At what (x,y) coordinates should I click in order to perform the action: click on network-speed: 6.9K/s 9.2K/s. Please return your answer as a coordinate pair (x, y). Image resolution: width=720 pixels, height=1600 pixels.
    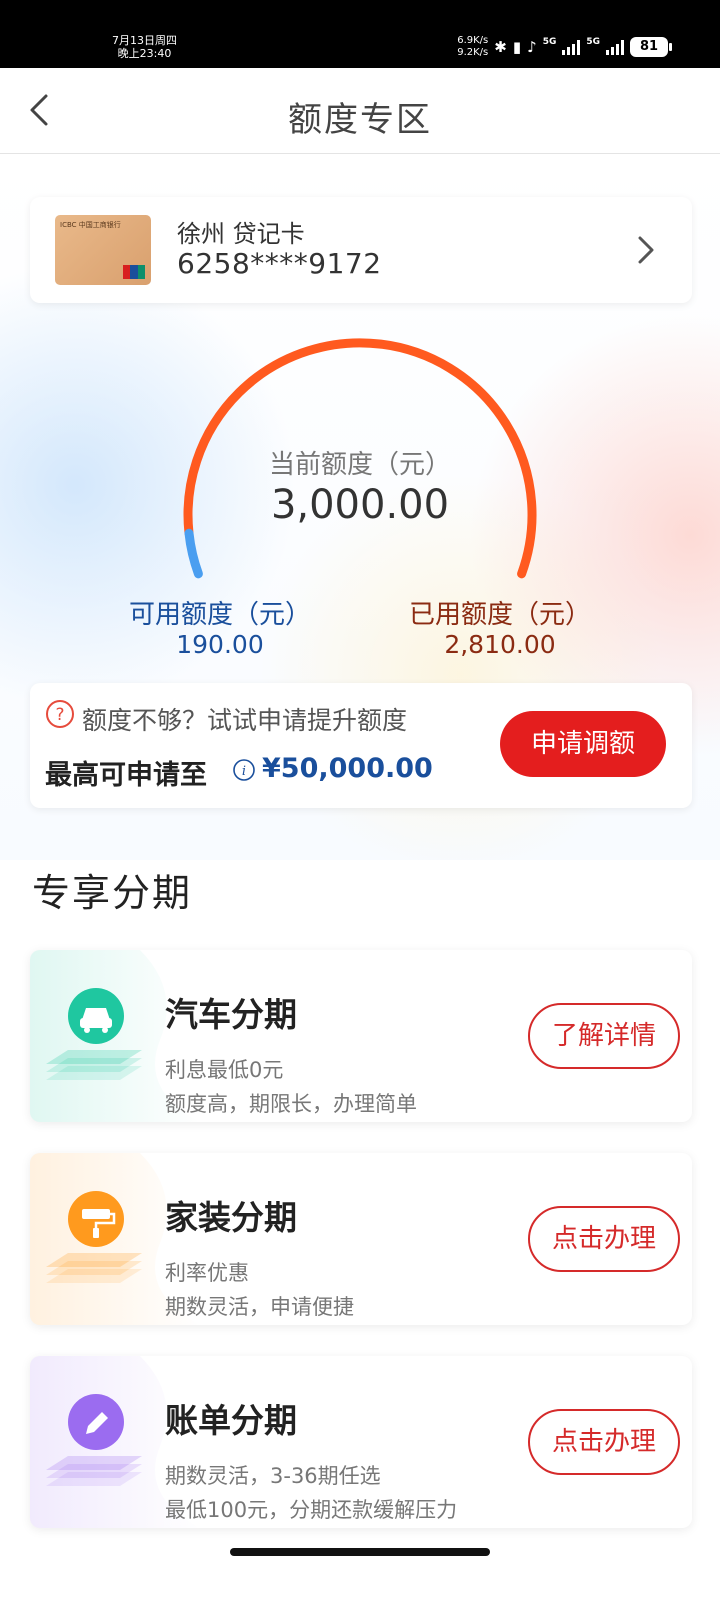
    Looking at the image, I should click on (473, 46).